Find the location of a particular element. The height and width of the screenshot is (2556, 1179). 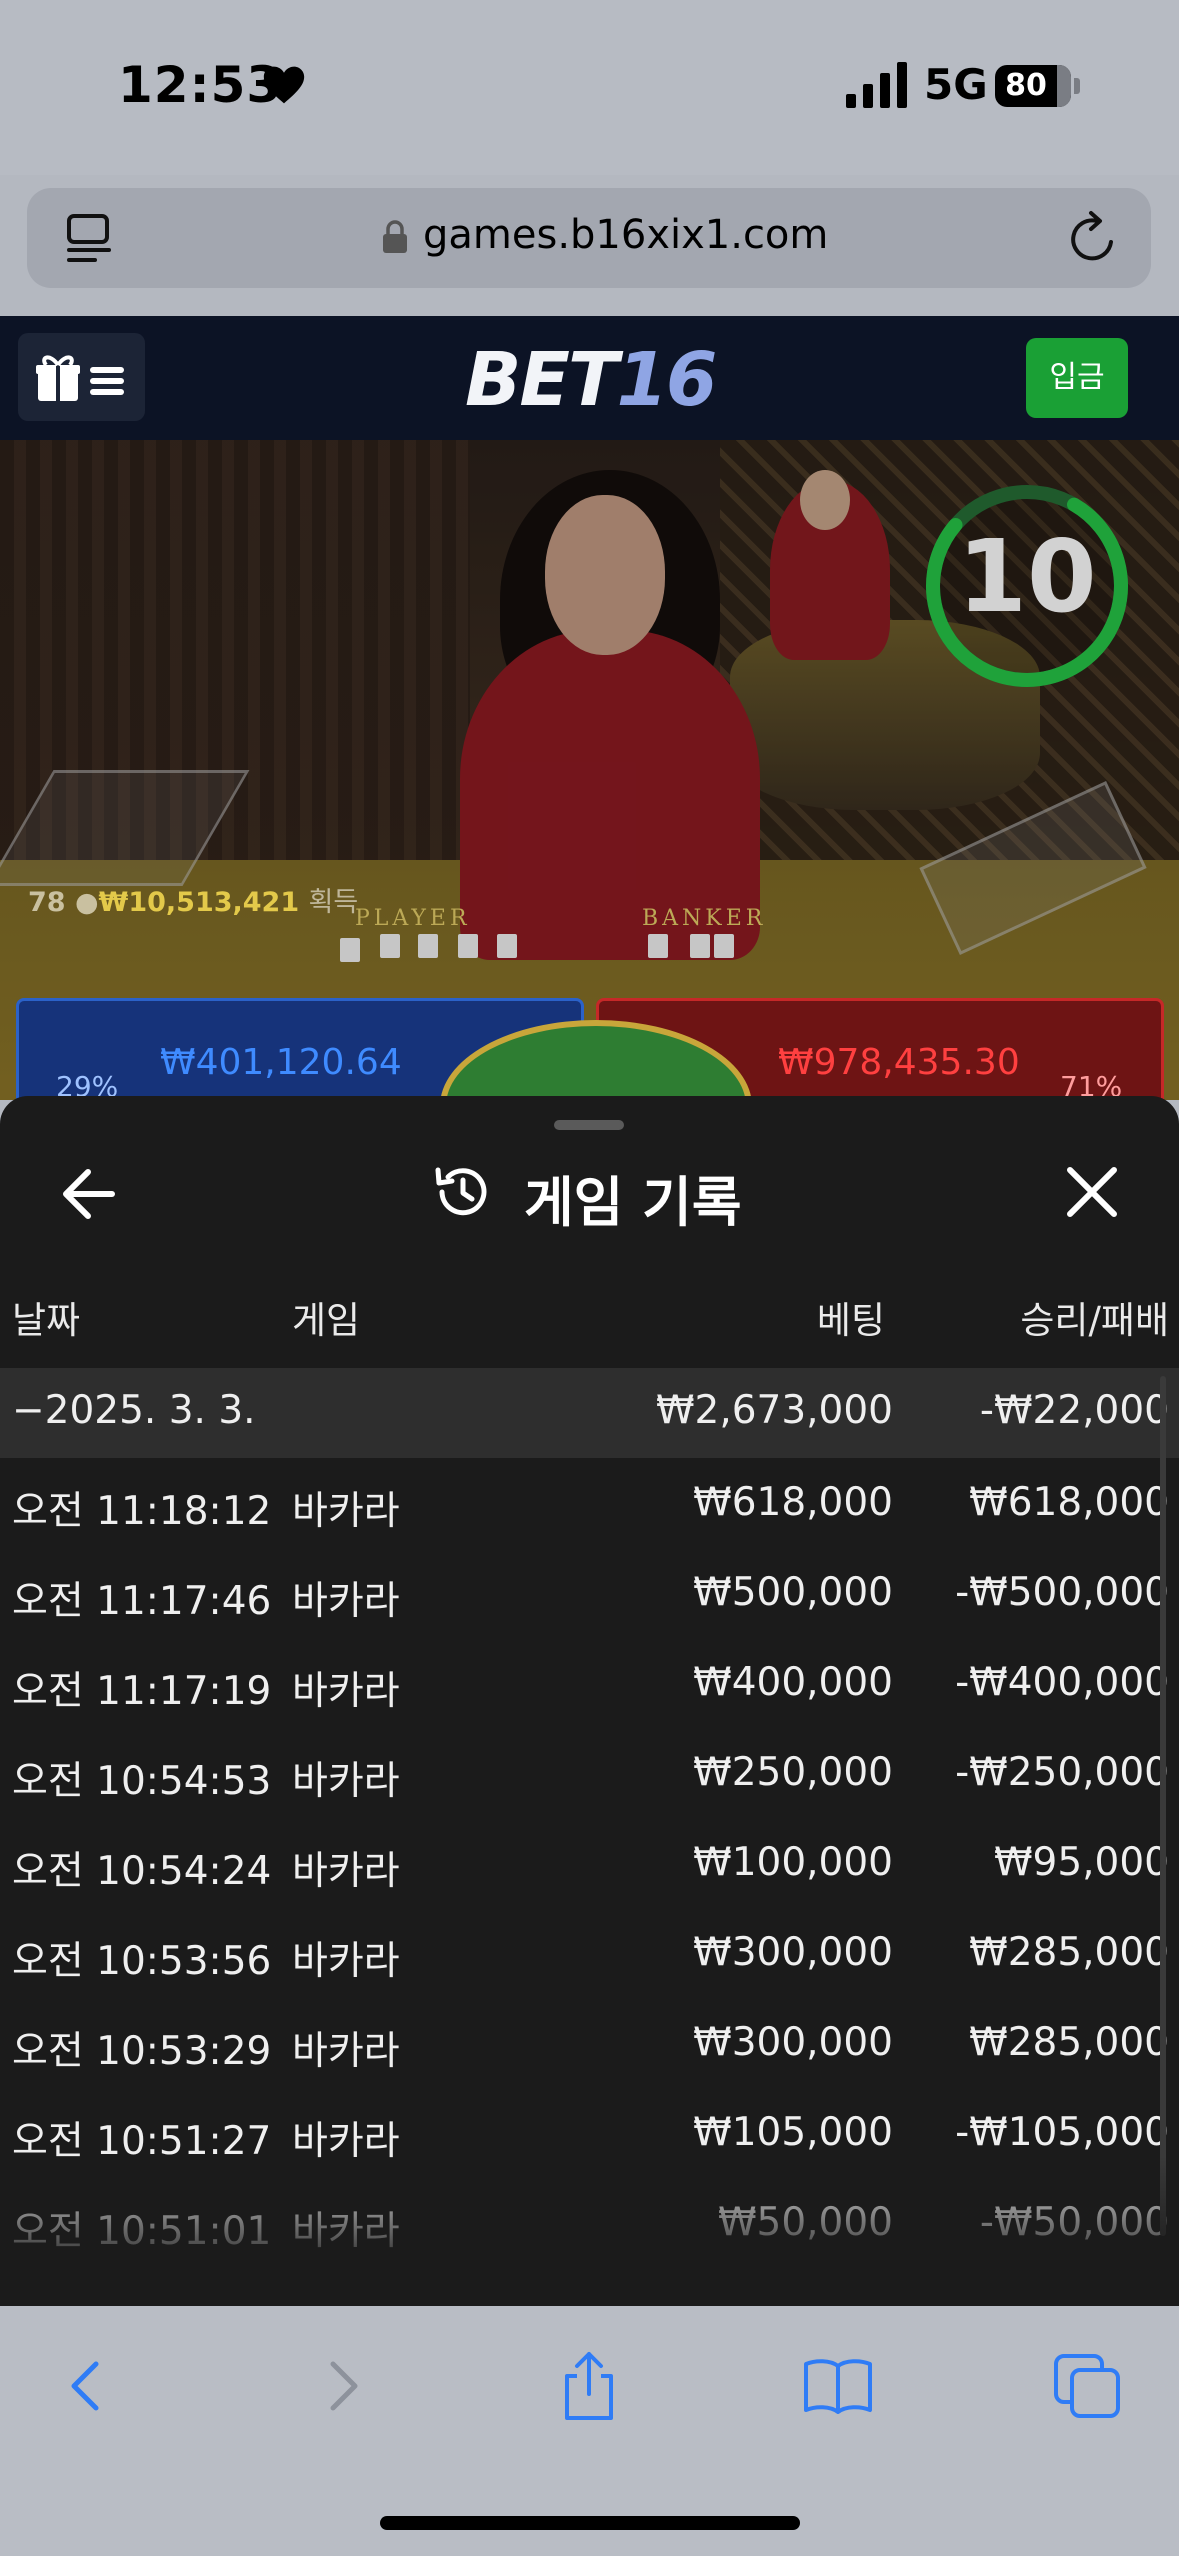

address-bar: games.b16xix1.com is located at coordinates (589, 238).